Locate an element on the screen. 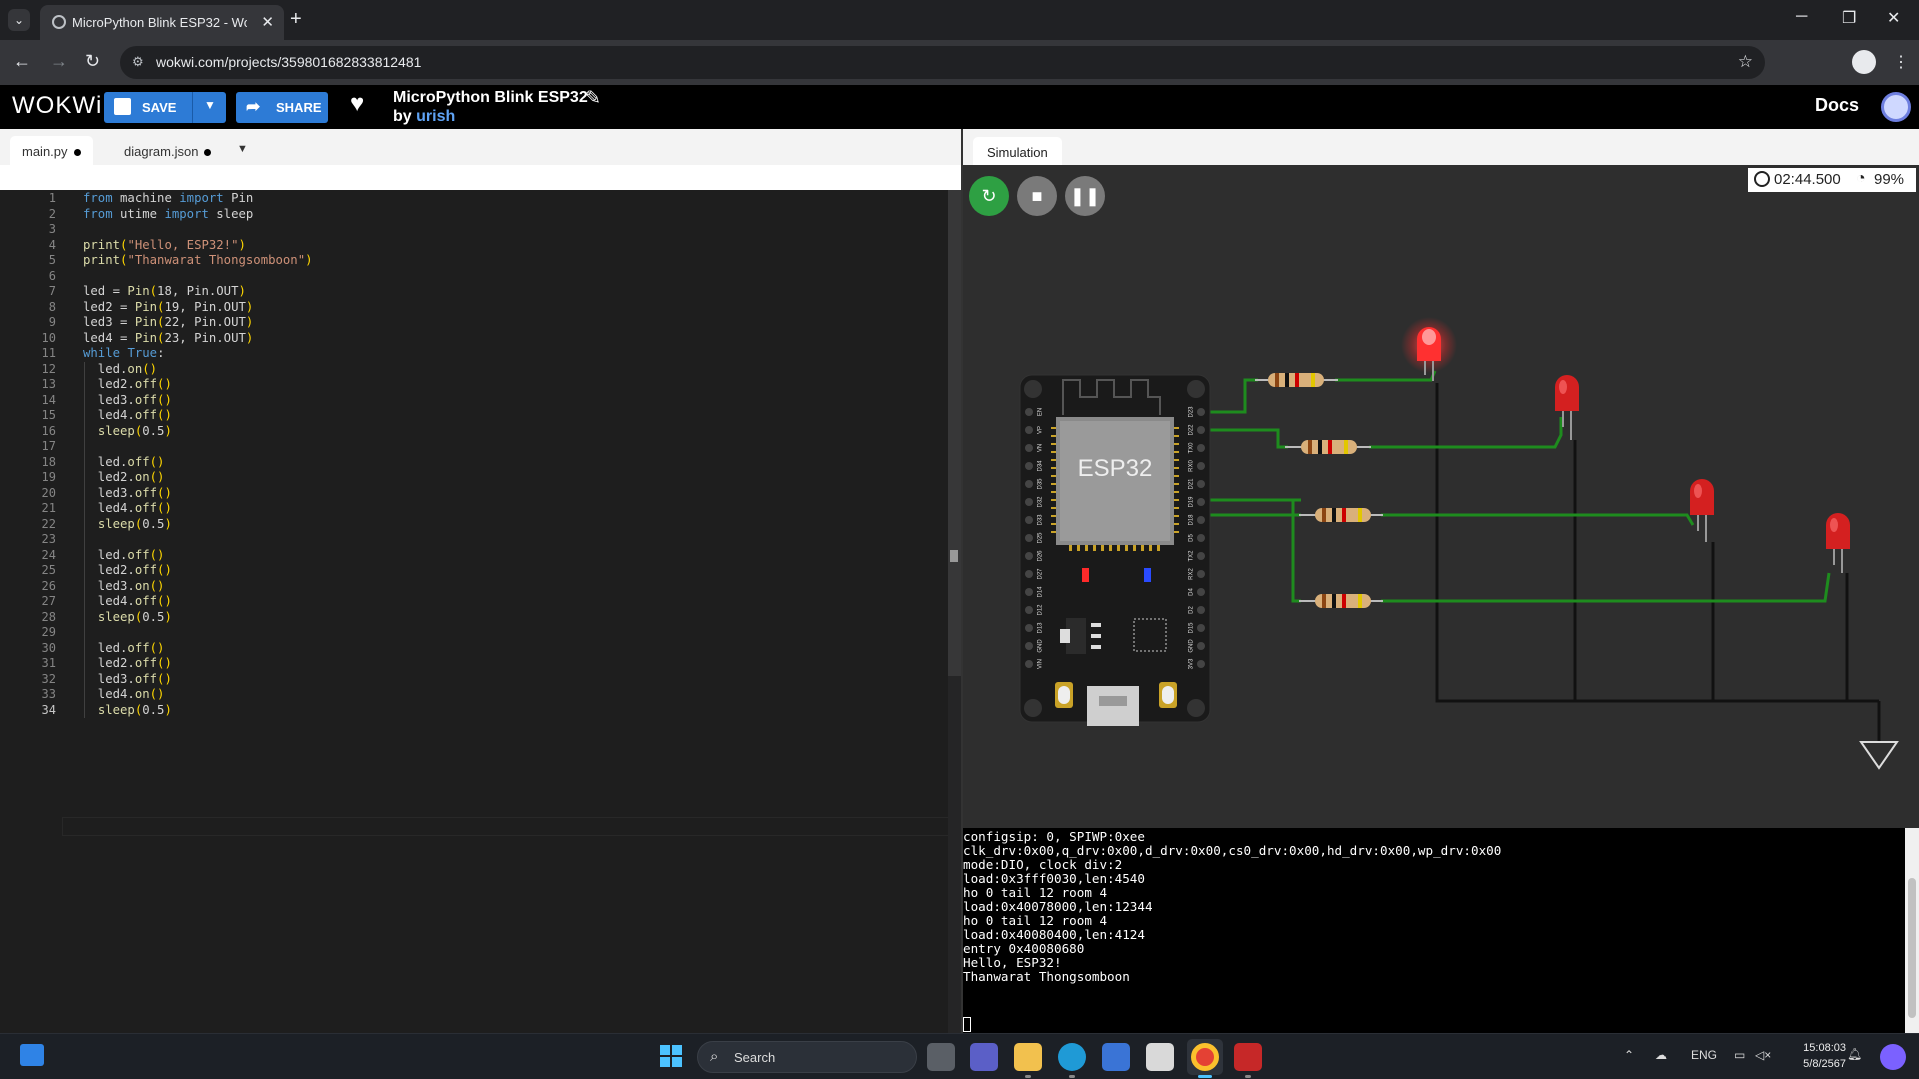 Image resolution: width=1919 pixels, height=1079 pixels. tab-main-py: main.py is located at coordinates (51, 150).